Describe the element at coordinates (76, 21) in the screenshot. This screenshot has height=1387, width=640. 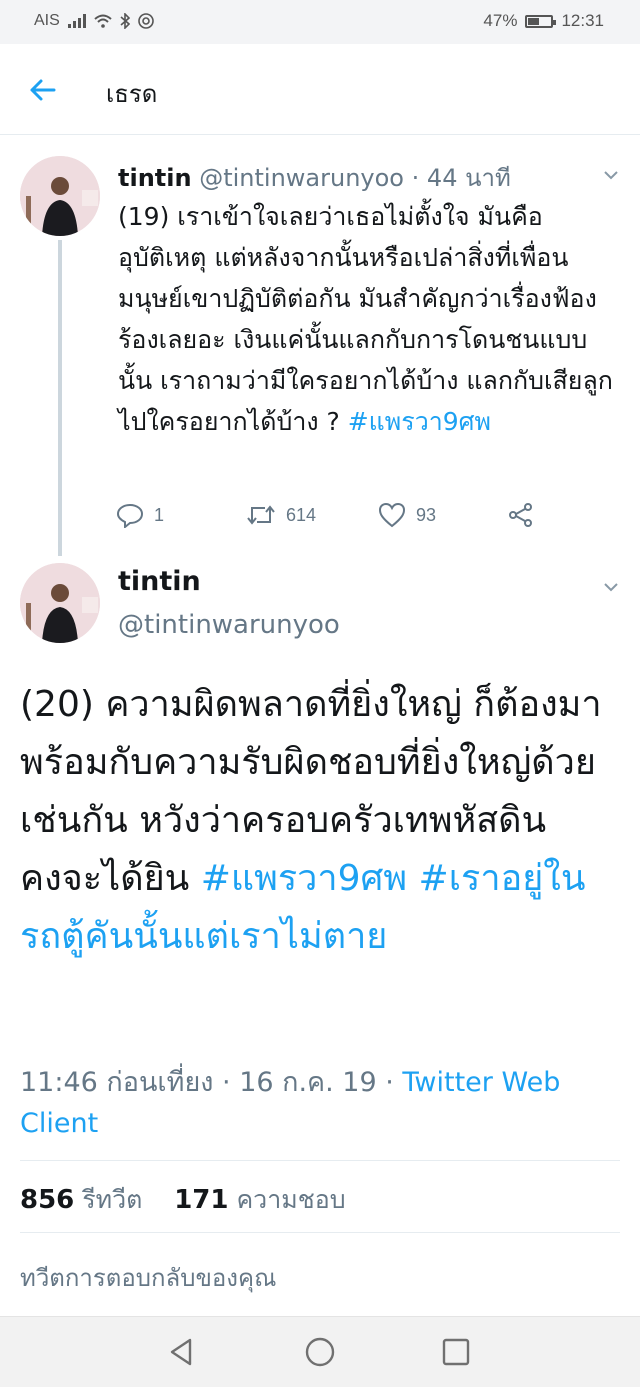
I see `signal-icon` at that location.